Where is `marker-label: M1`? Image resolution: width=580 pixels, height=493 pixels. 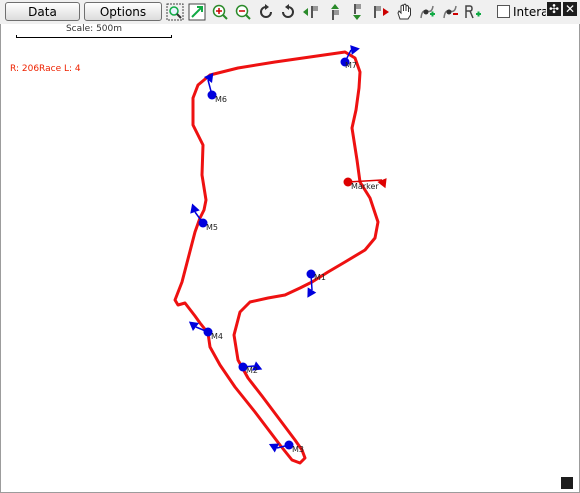
marker-label: M1 is located at coordinates (320, 277).